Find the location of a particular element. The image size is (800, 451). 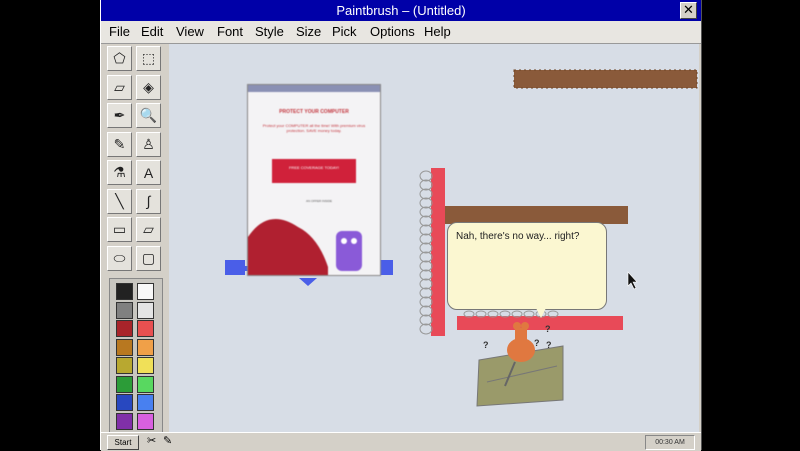

brush-icon: ♙ is located at coordinates (148, 143).